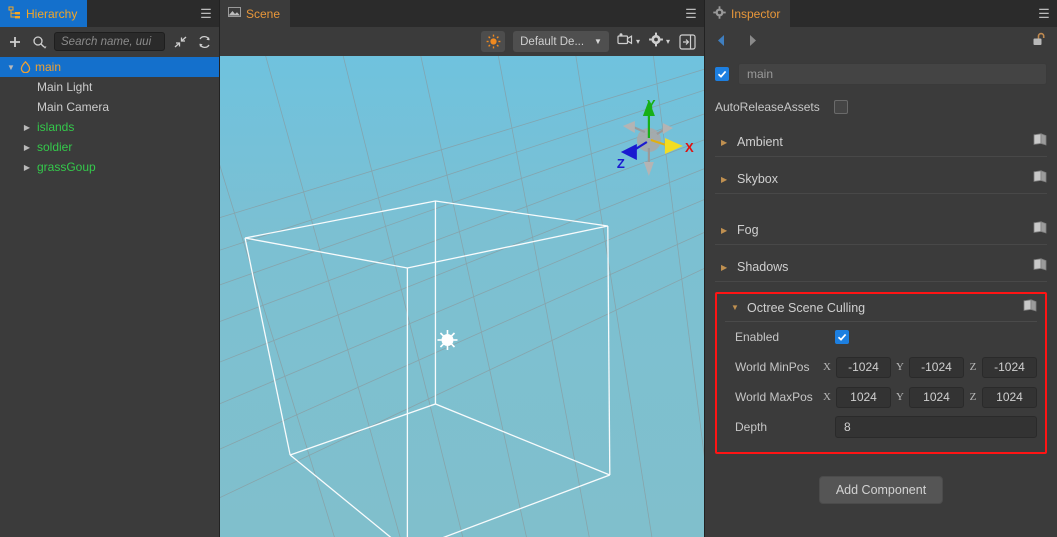 Image resolution: width=1057 pixels, height=537 pixels. Describe the element at coordinates (687, 42) in the screenshot. I see `layout-icon` at that location.